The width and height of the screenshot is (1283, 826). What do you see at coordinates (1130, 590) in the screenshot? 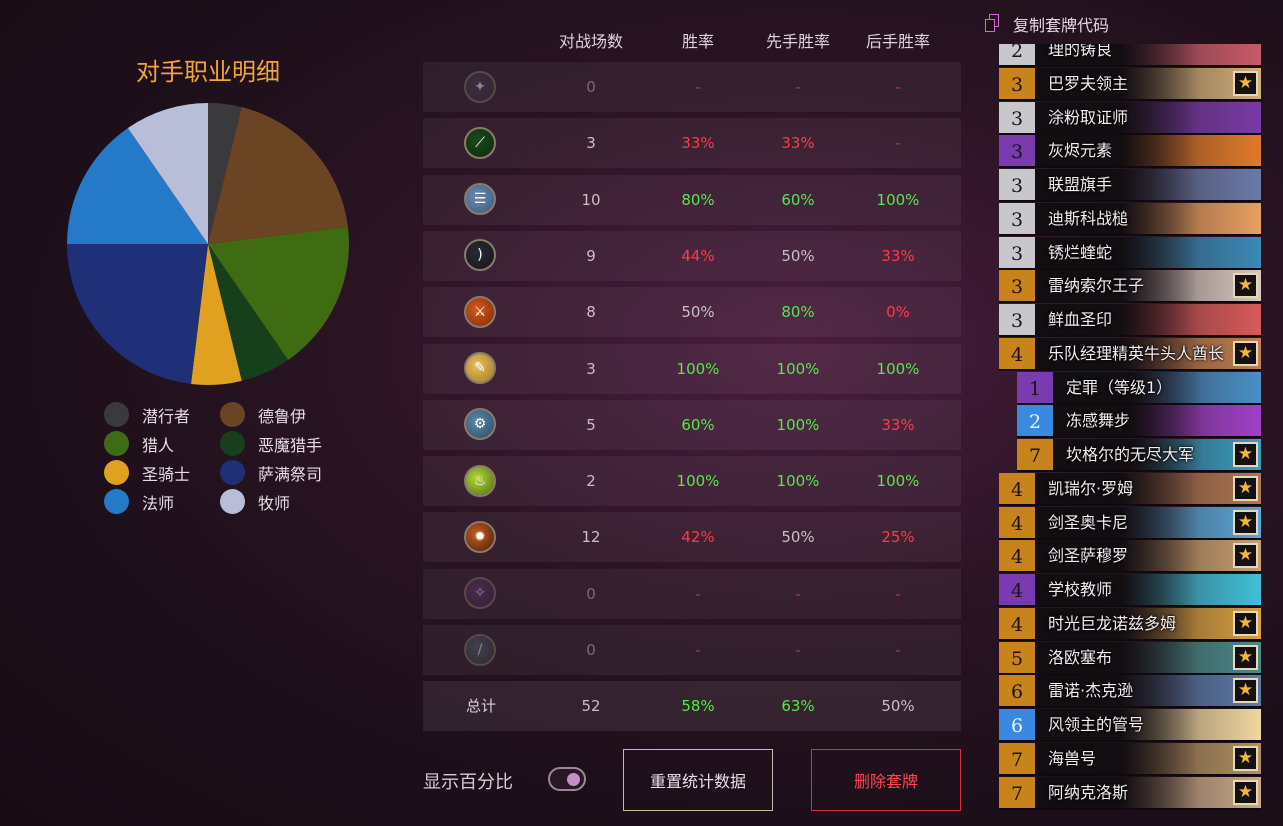
I see `deck-card: 4 学校教师` at bounding box center [1130, 590].